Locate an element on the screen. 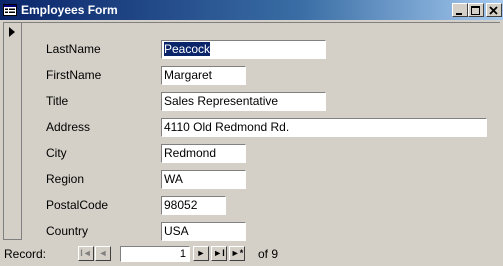 This screenshot has width=503, height=266. last-record-icon: ►I is located at coordinates (219, 253).